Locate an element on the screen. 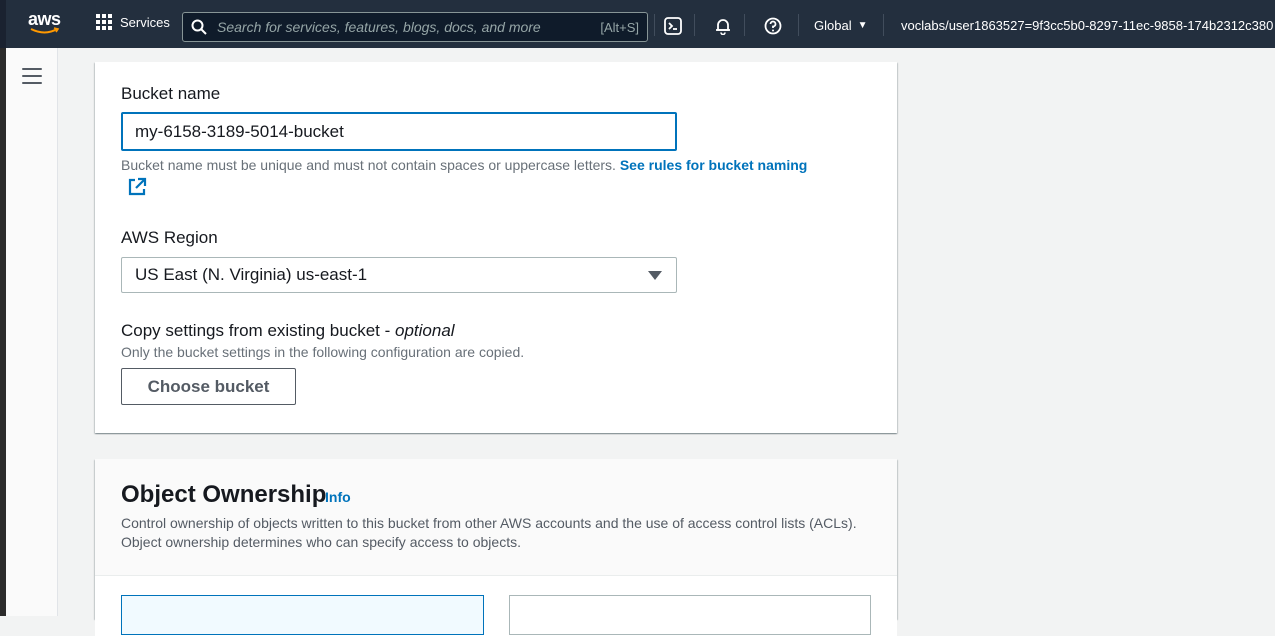 The image size is (1275, 636). aws-region-select: US East (N. Virginia) us-east-1 is located at coordinates (399, 275).